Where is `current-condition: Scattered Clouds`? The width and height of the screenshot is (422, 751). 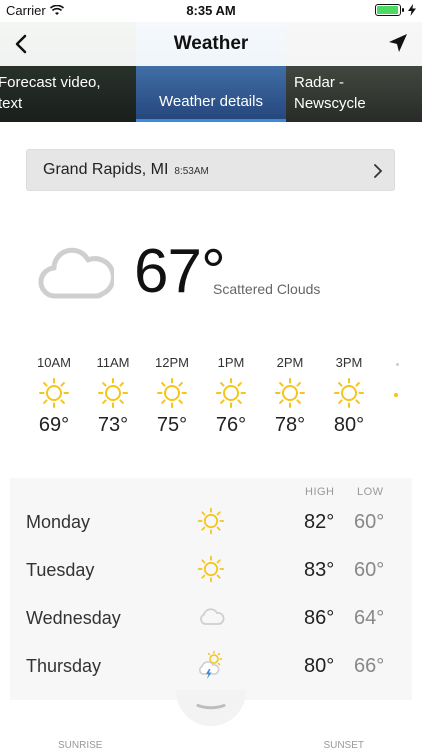
current-condition: Scattered Clouds is located at coordinates (267, 289).